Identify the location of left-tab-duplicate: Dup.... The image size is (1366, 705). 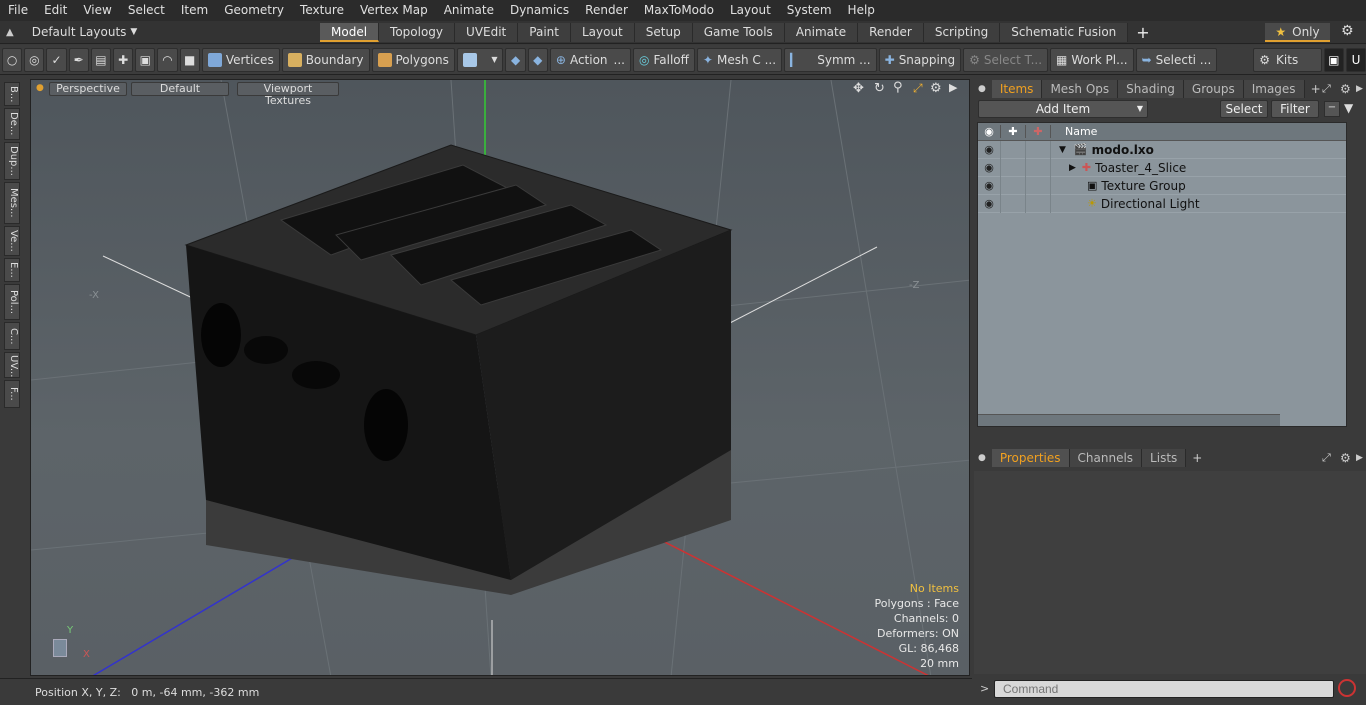
(12, 161).